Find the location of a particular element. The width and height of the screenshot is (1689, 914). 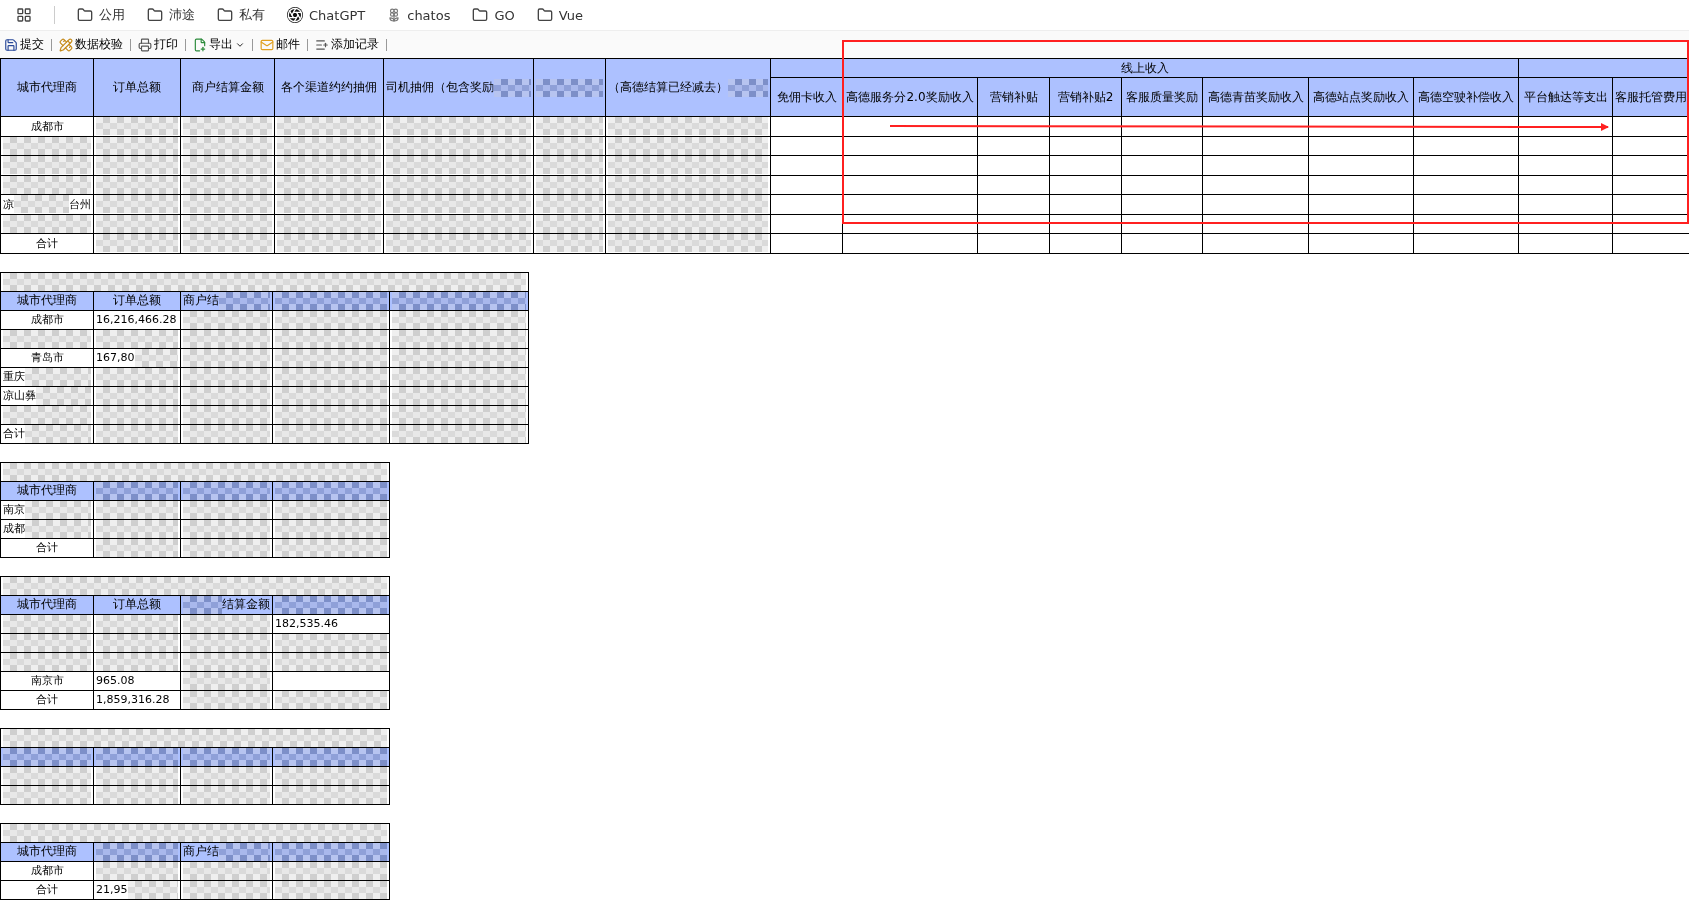

cell-text: 965.08 is located at coordinates (115, 680).